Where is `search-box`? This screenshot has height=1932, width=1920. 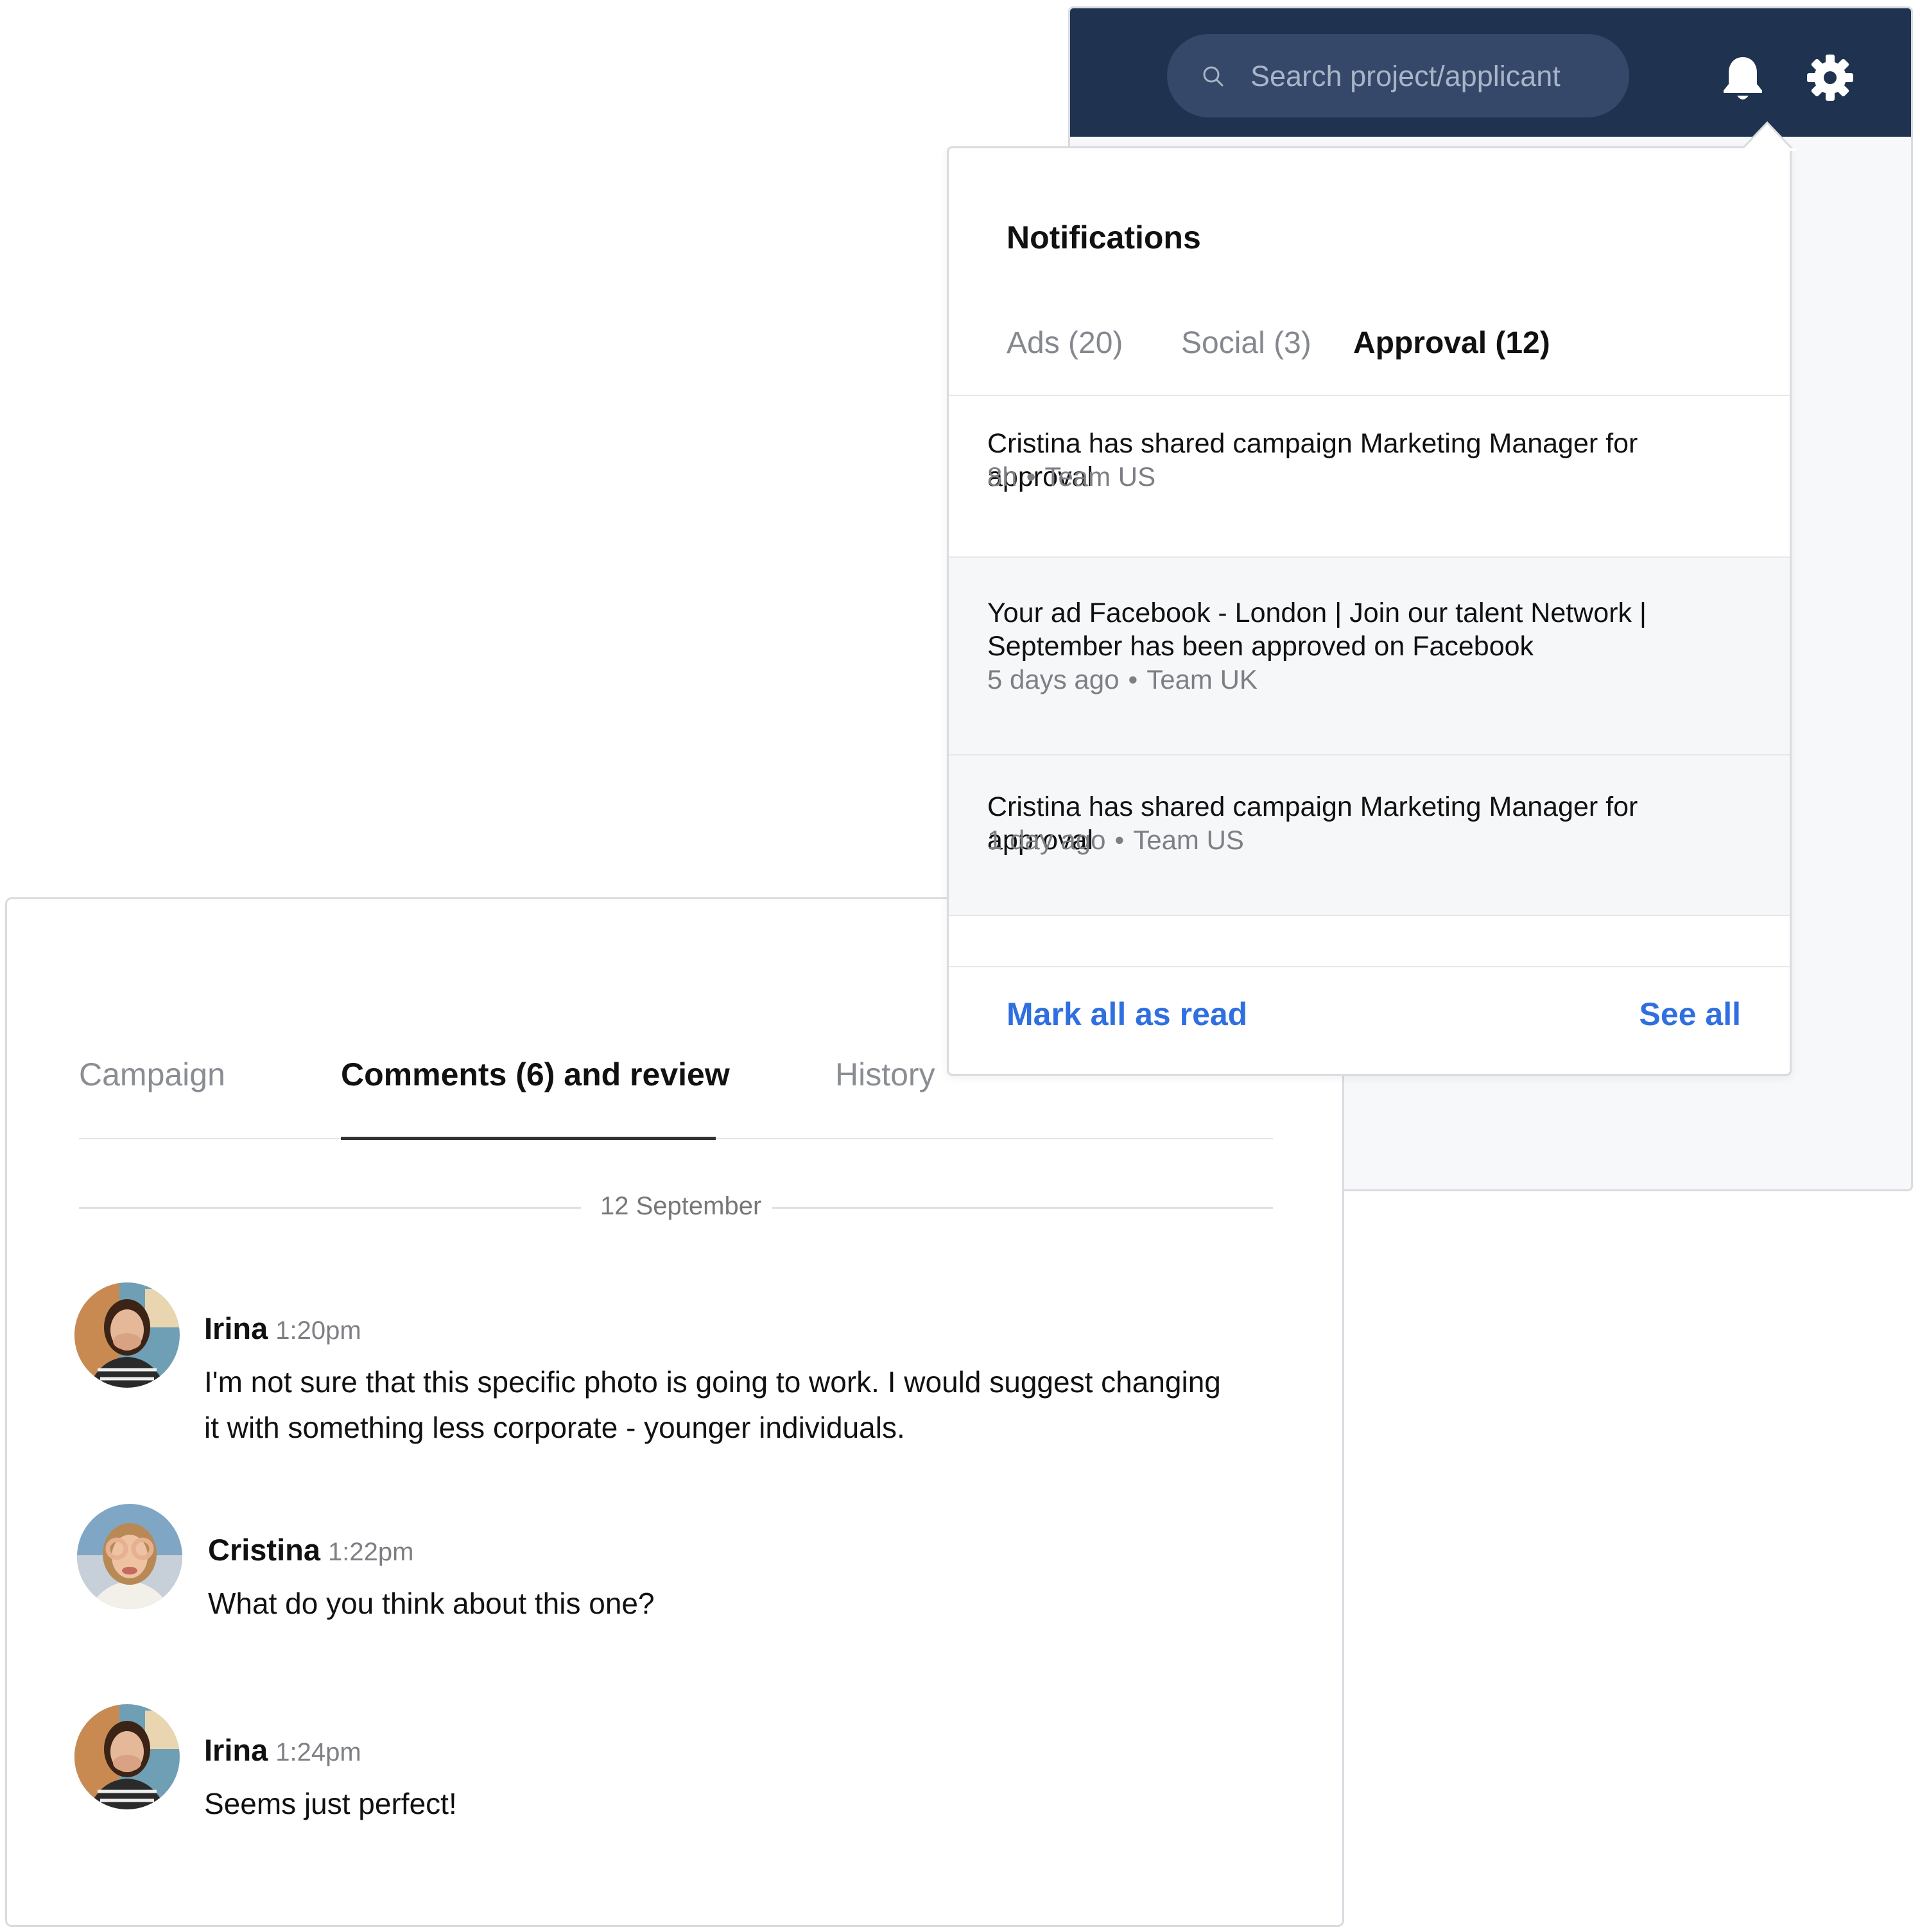
search-box is located at coordinates (1398, 75).